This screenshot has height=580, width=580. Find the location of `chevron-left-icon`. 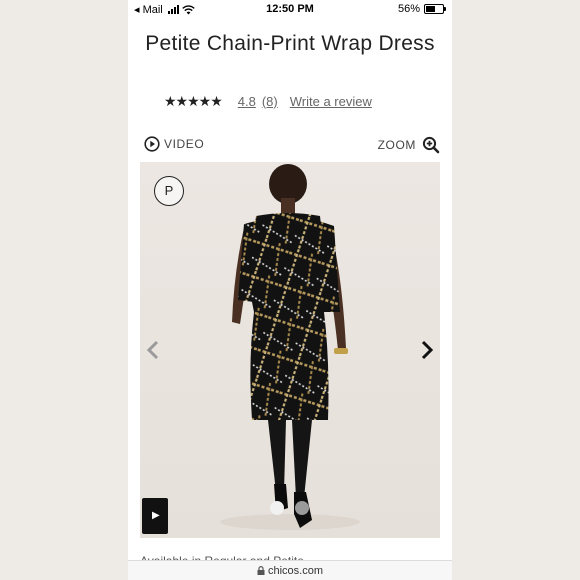

chevron-left-icon is located at coordinates (152, 350).